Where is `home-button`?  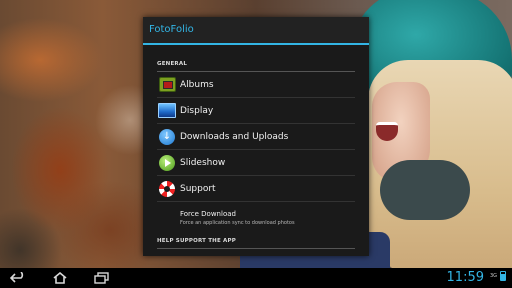
home-button is located at coordinates (60, 278).